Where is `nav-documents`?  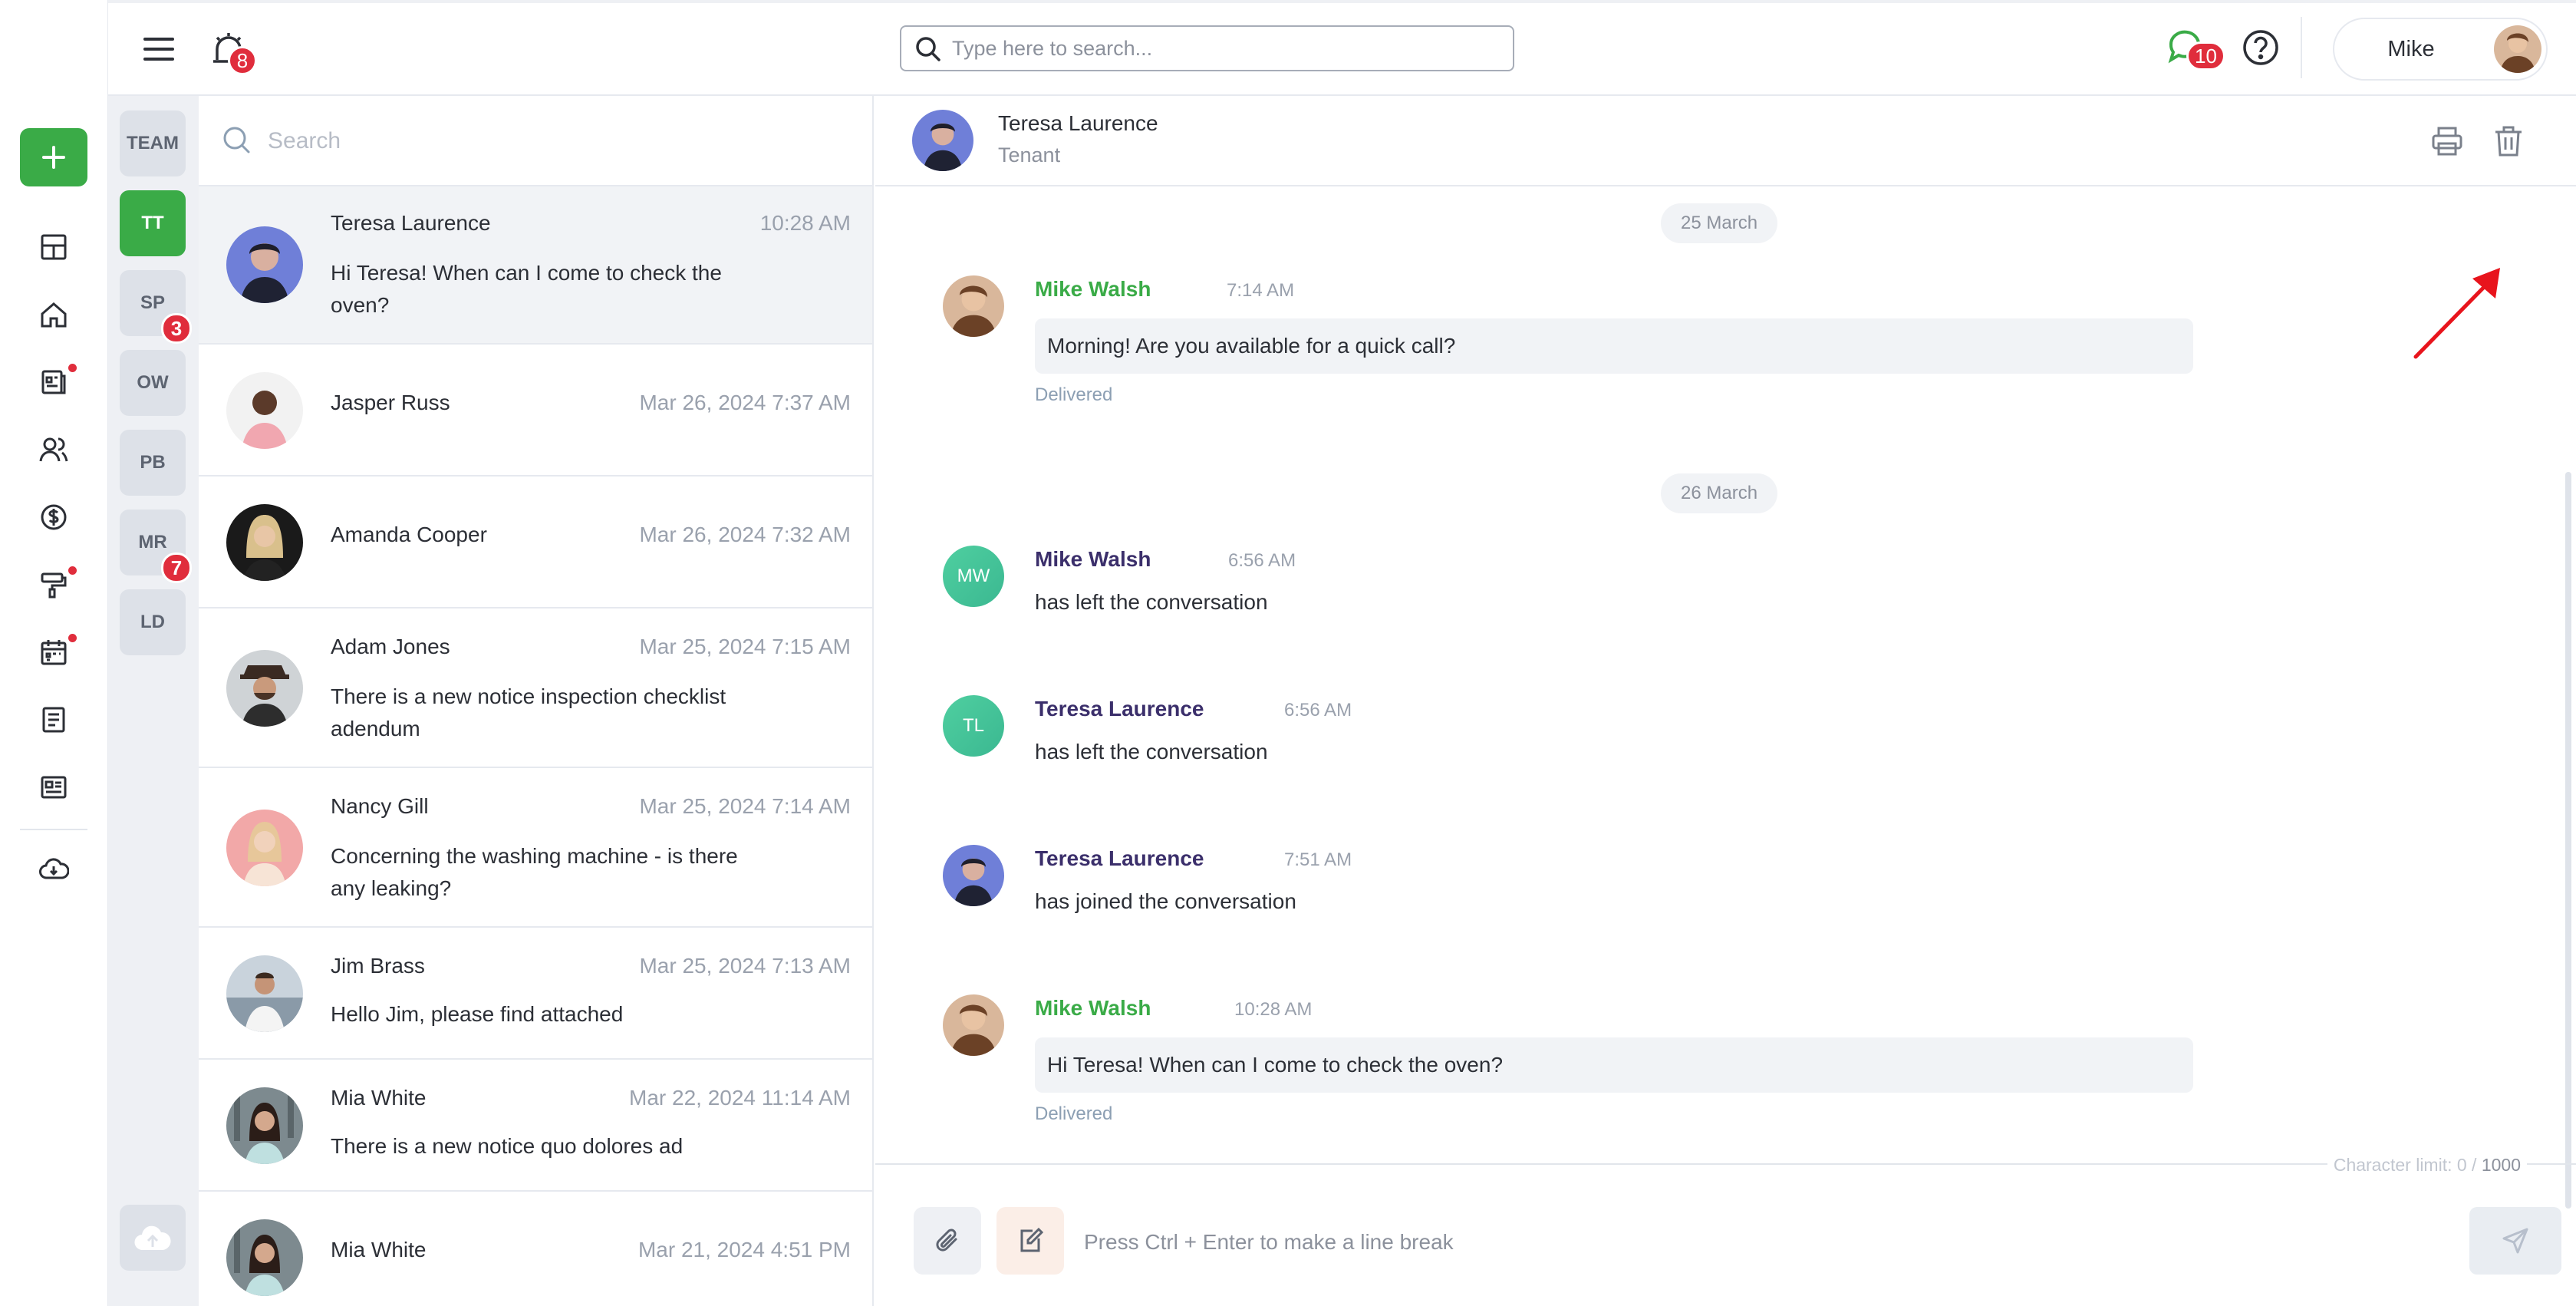
nav-documents is located at coordinates (55, 382).